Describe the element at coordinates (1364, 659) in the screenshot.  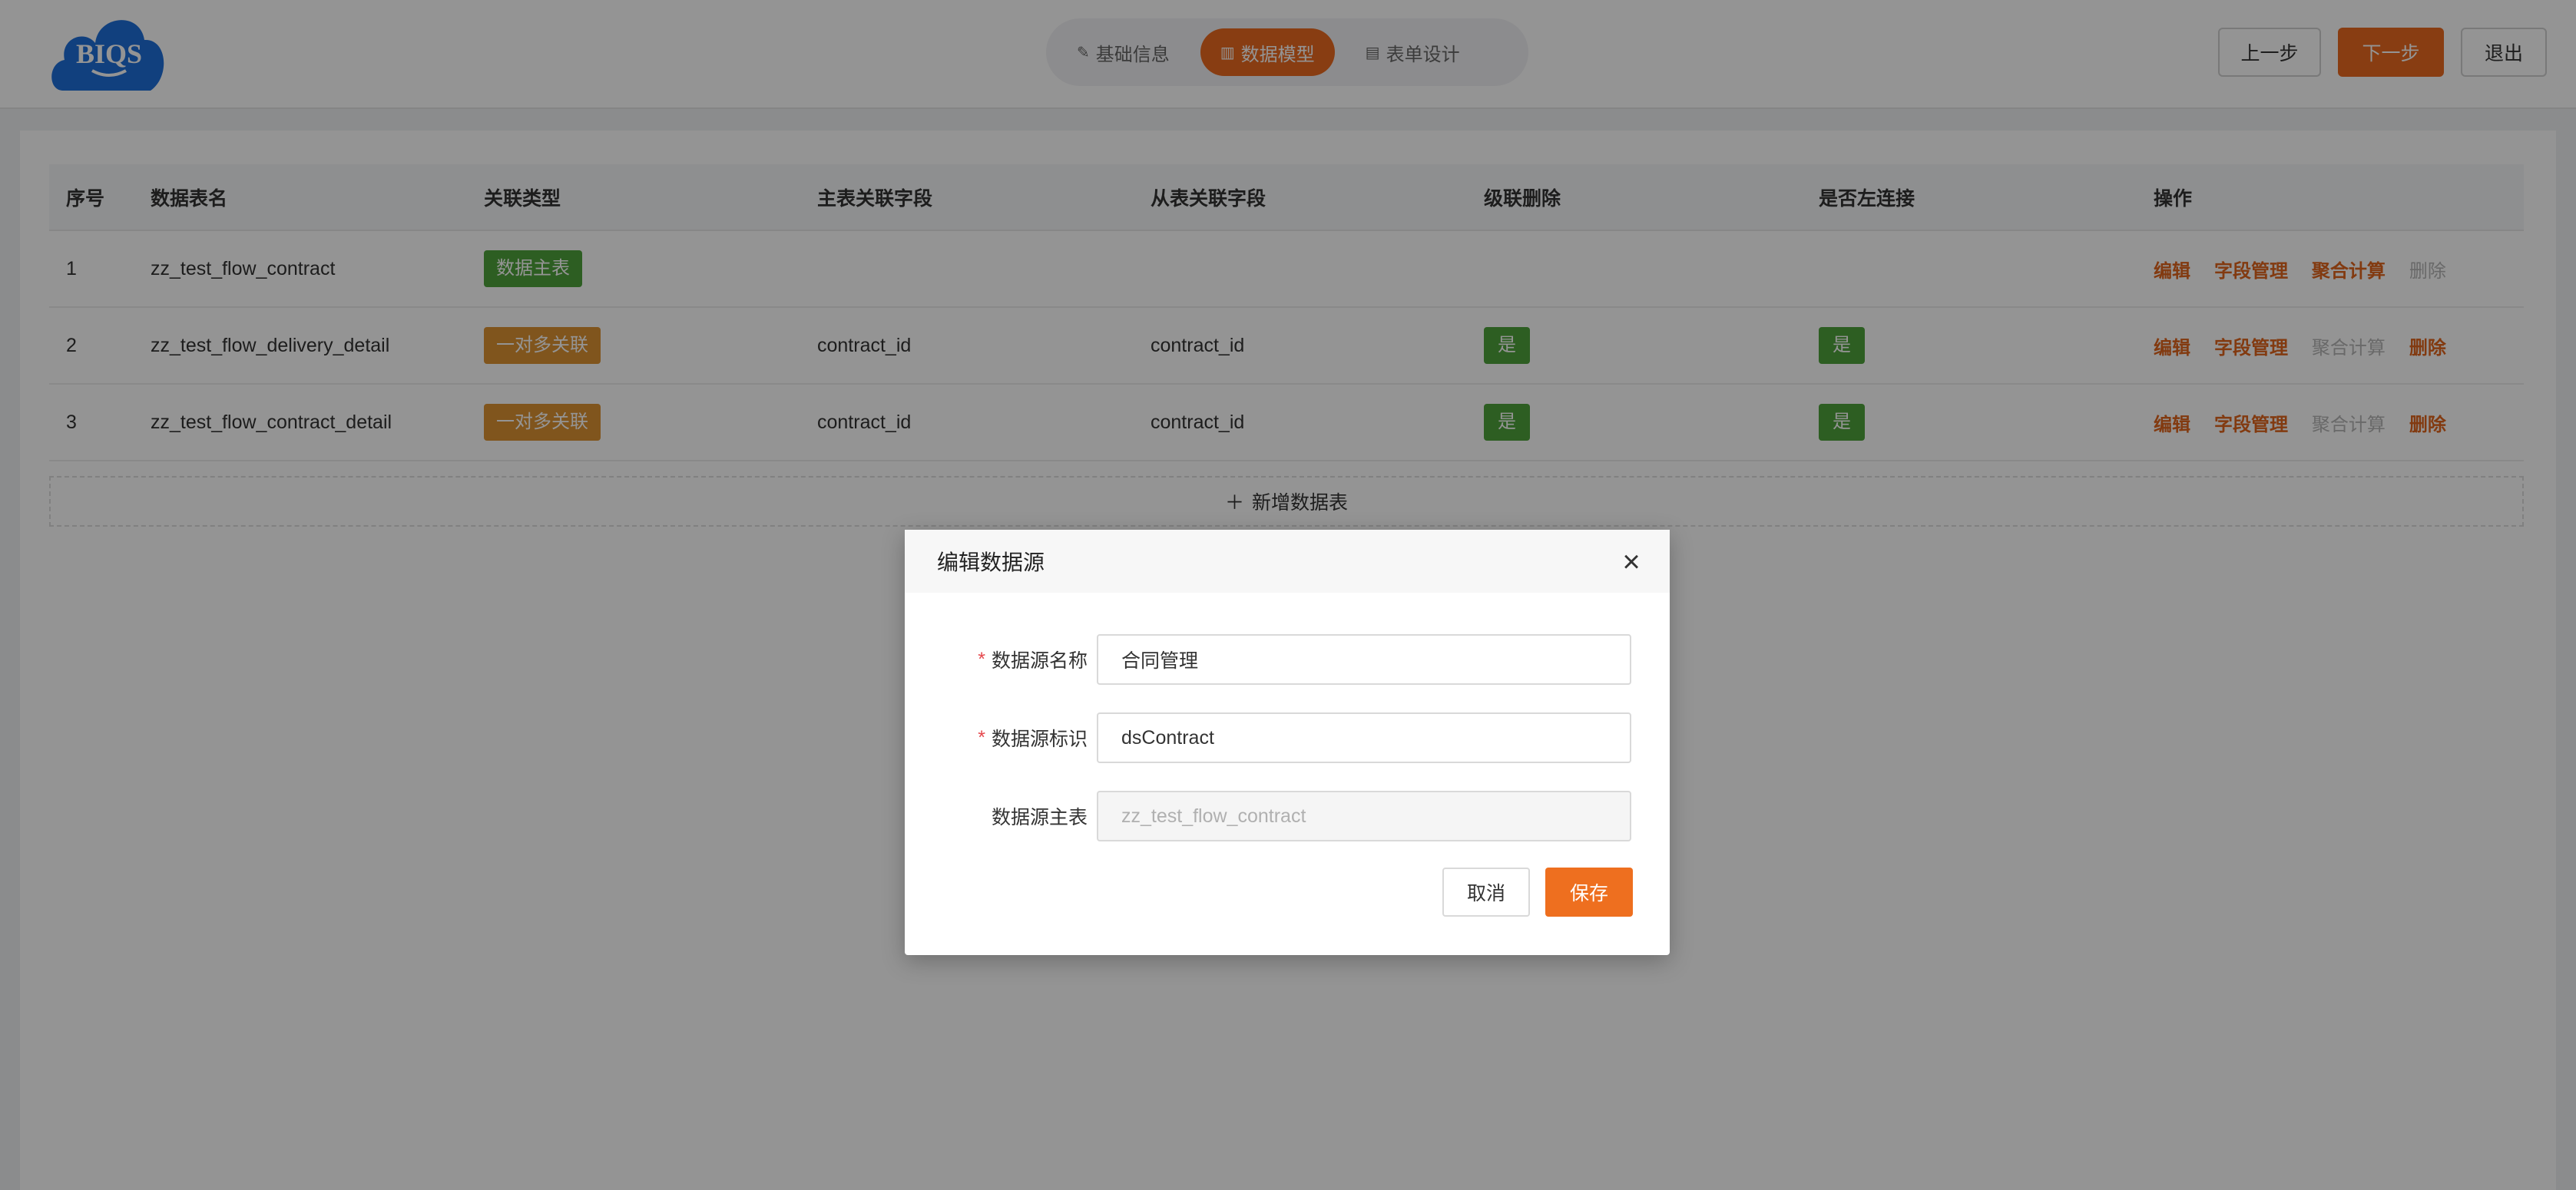
I see `datasource-name-input` at that location.